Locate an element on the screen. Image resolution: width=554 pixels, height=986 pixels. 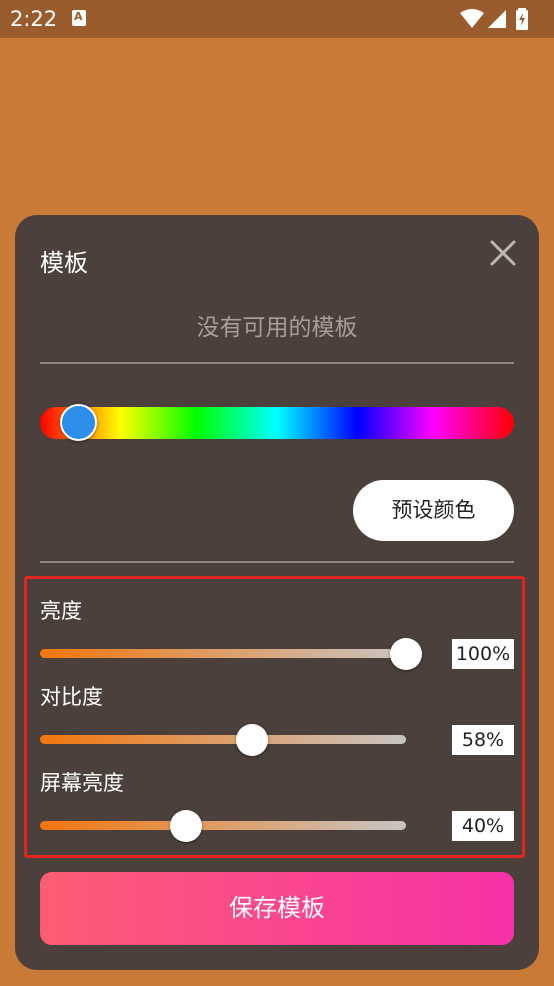
brightness-slider-thumb is located at coordinates (406, 654).